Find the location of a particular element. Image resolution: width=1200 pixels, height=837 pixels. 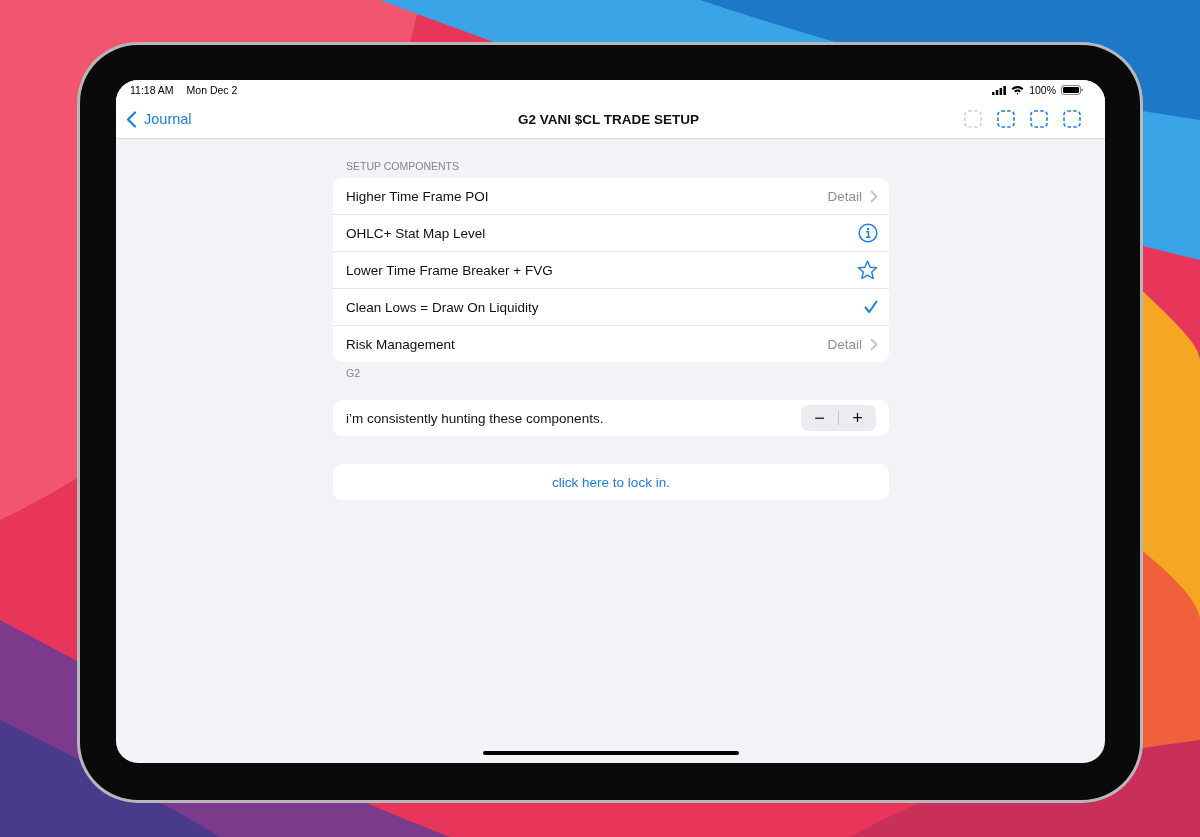

status-date: Mon Dec 2 is located at coordinates (212, 90).